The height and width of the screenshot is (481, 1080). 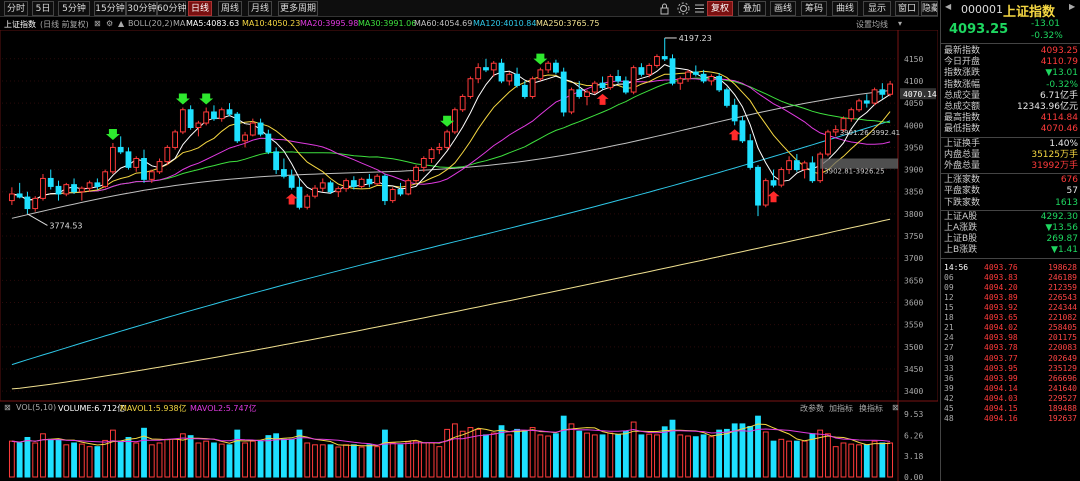 I want to click on gear-icon: ⚙, so click(x=109, y=23).